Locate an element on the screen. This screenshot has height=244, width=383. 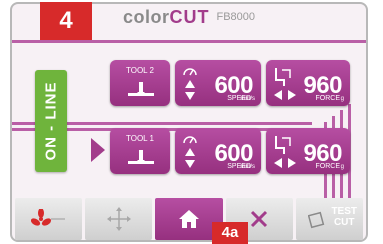
force-1-unit: g is located at coordinates (342, 167).